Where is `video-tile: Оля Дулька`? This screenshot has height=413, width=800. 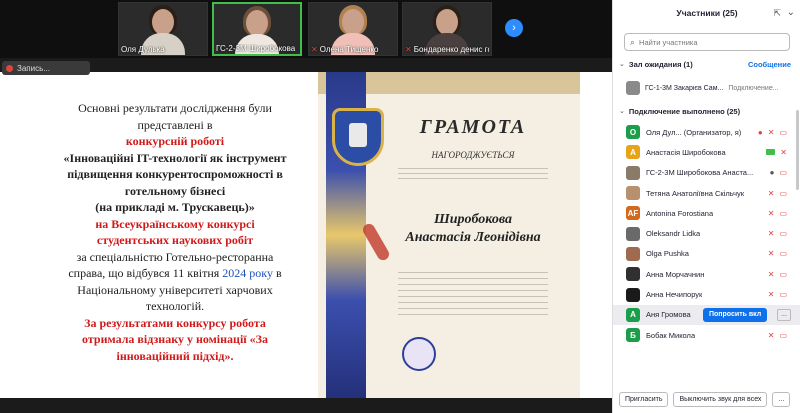 video-tile: Оля Дулька is located at coordinates (163, 29).